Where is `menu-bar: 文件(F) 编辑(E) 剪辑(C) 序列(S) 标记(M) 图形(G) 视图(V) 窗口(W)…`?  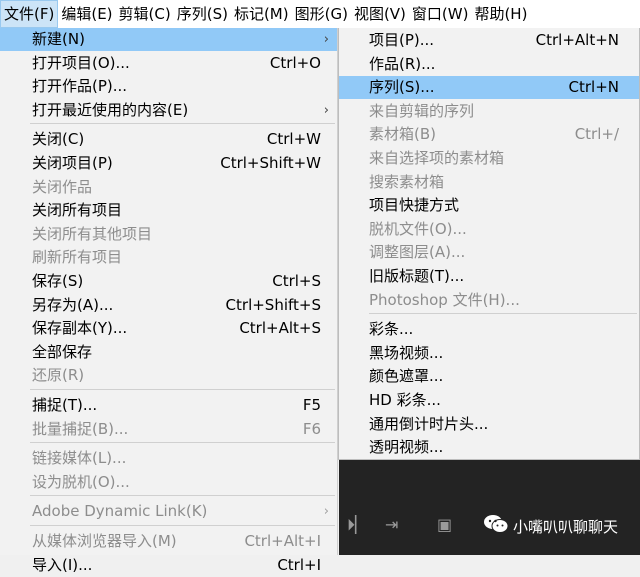
menu-bar: 文件(F) 编辑(E) 剪辑(C) 序列(S) 标记(M) 图形(G) 视图(V) 窗口(W)… is located at coordinates (320, 14).